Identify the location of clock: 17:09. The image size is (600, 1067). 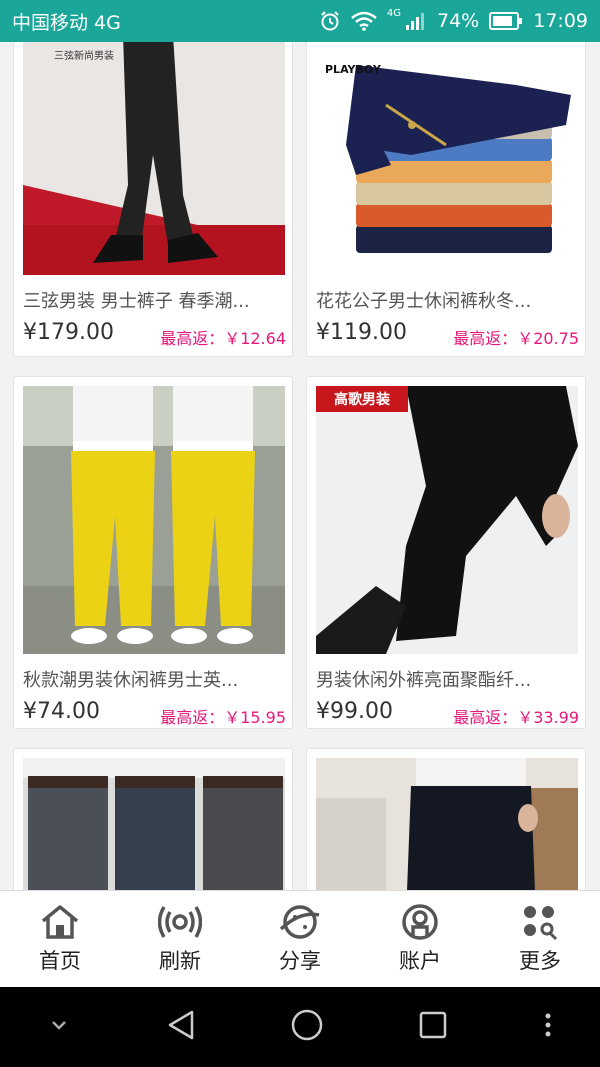
(560, 21).